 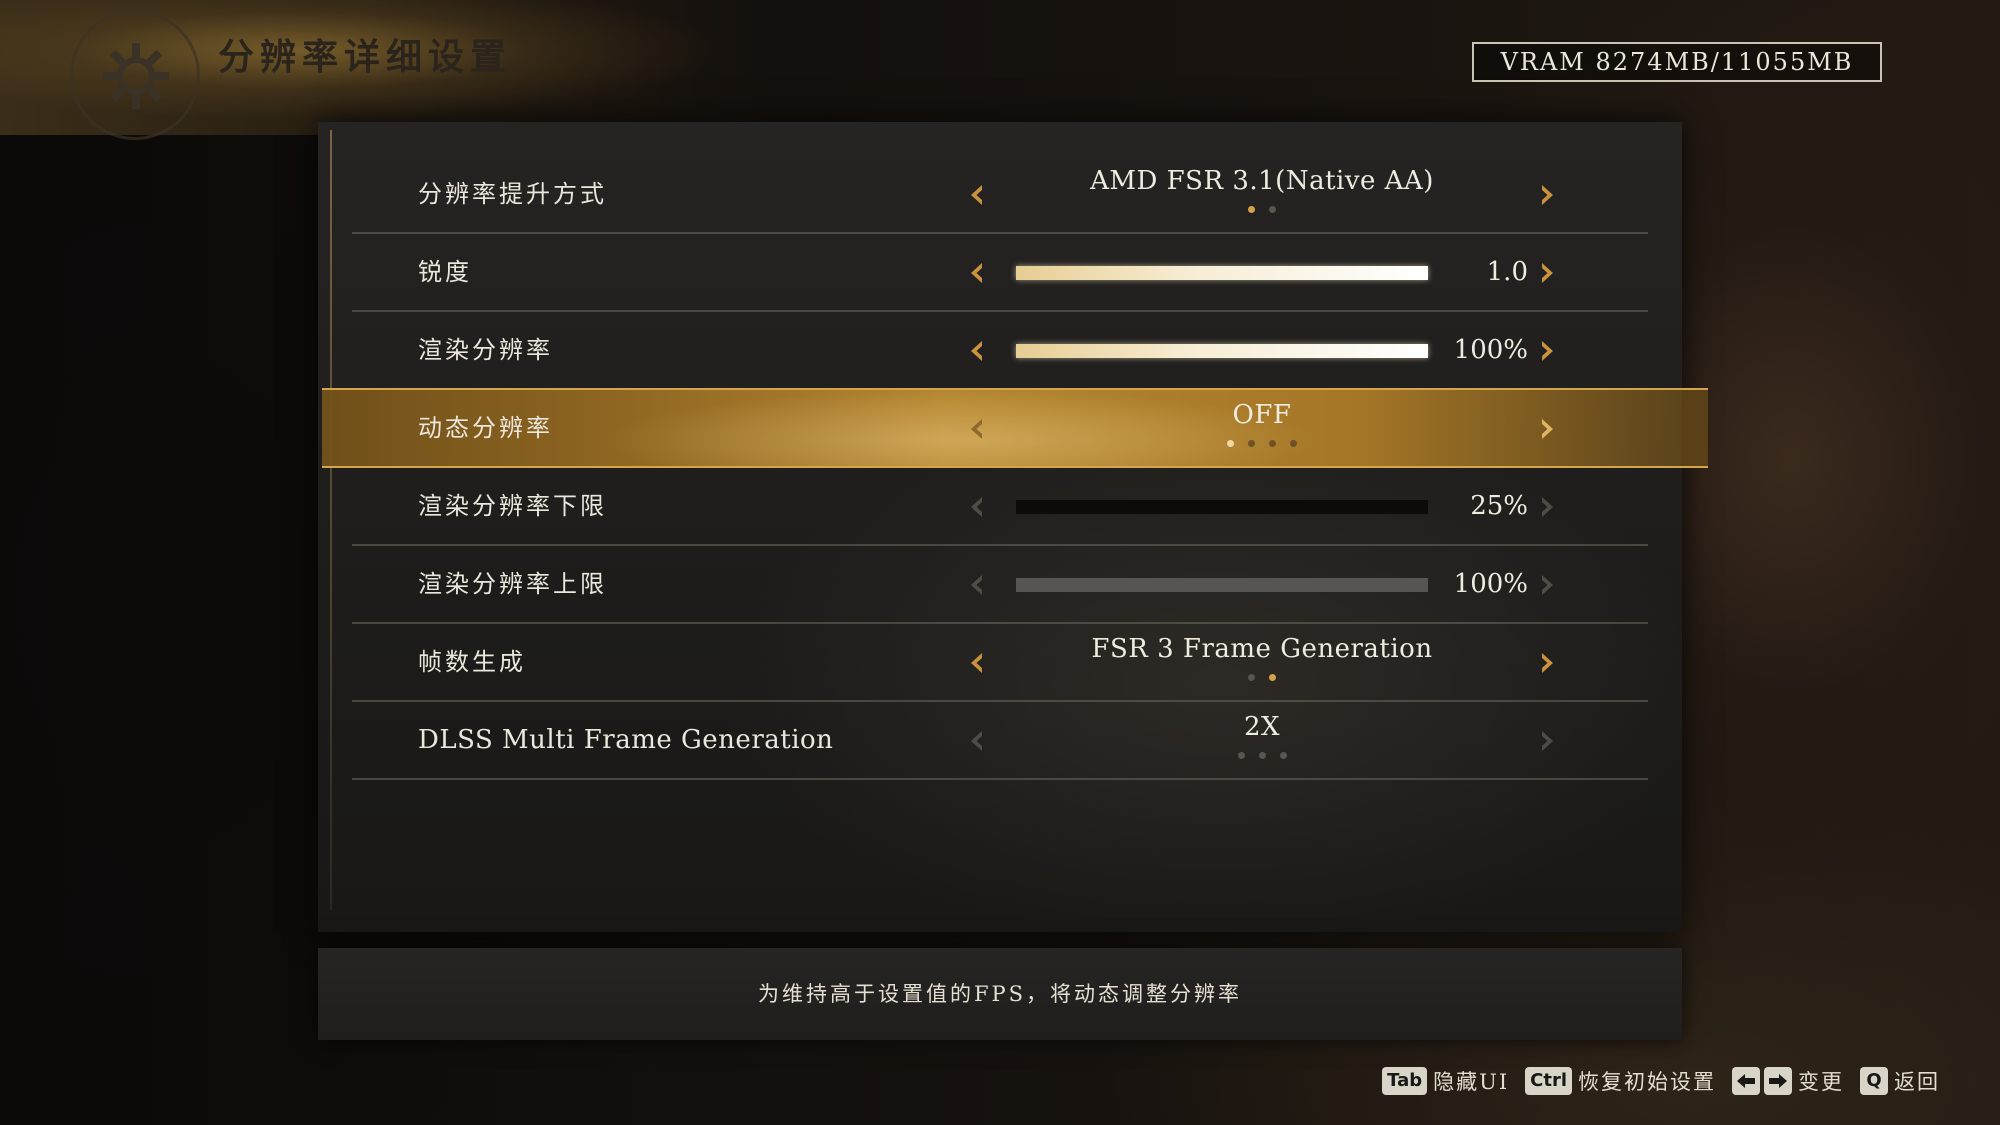 What do you see at coordinates (1821, 1082) in the screenshot?
I see `change-label: 变更` at bounding box center [1821, 1082].